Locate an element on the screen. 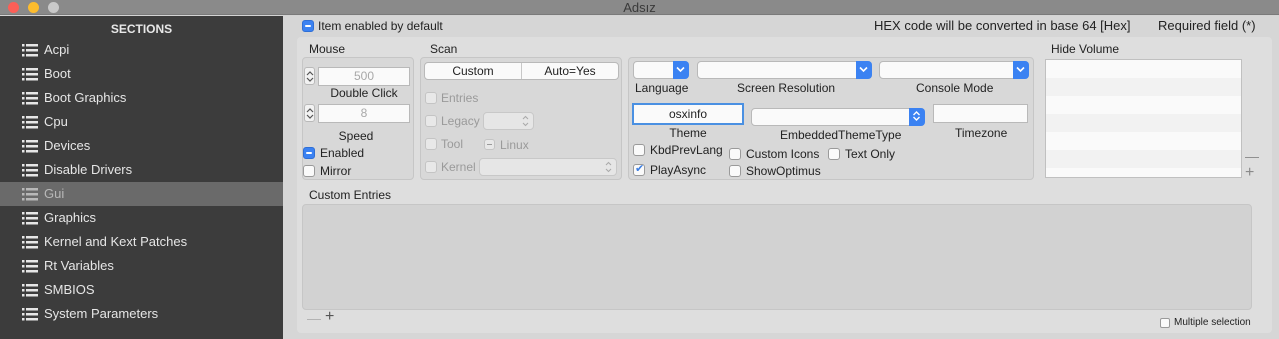 Image resolution: width=1279 pixels, height=339 pixels. sidebar-item-label: Kernel and Kext Patches is located at coordinates (116, 241).